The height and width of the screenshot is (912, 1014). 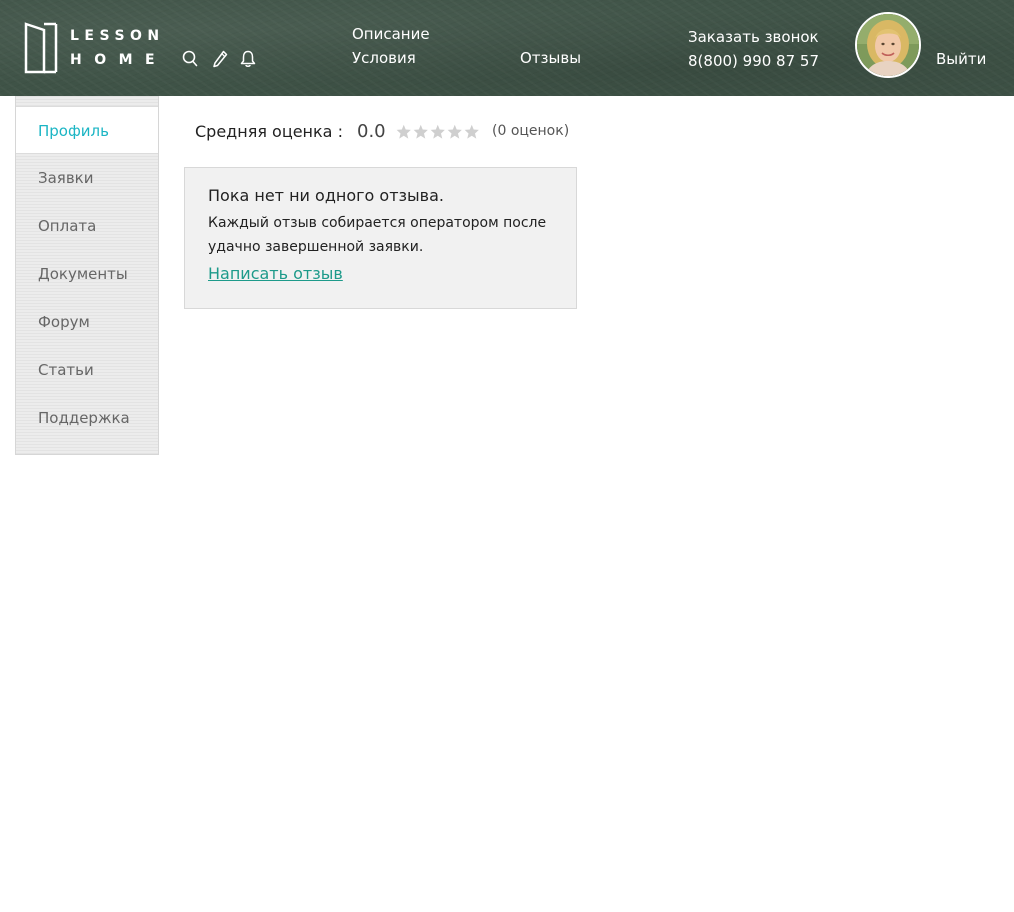 I want to click on logout-button: Выйти, so click(x=961, y=59).